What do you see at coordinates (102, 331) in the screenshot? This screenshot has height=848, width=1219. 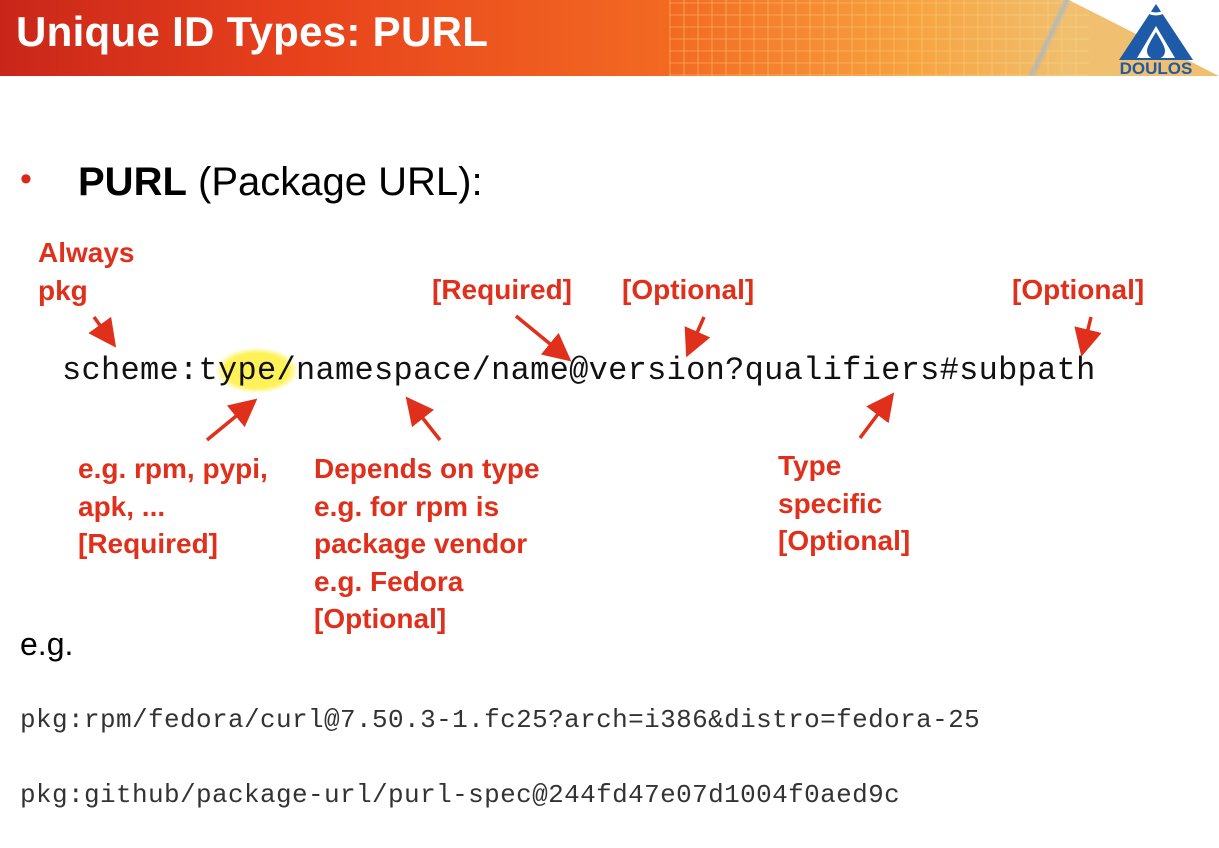 I see `arrow-scheme` at bounding box center [102, 331].